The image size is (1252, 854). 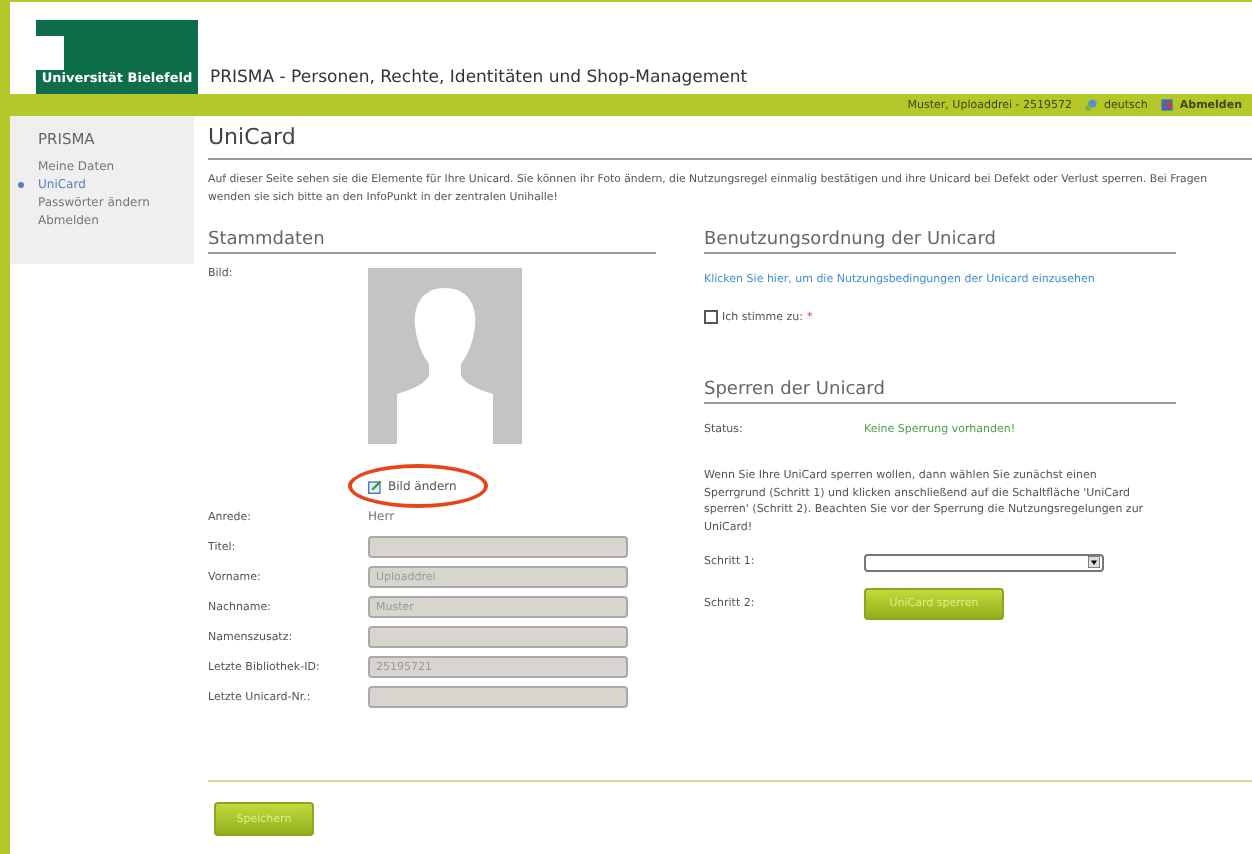 I want to click on page-title: UniCard, so click(x=730, y=138).